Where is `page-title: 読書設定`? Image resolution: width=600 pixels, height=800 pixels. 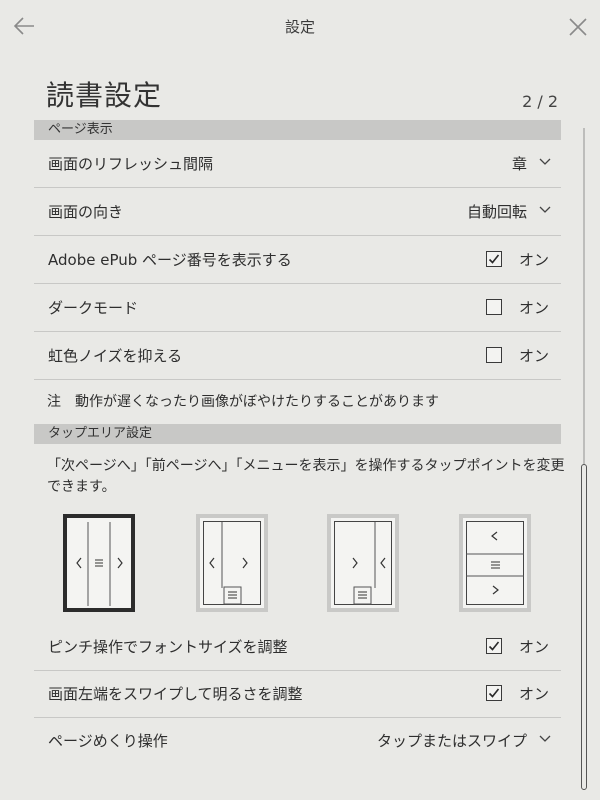
page-title: 読書設定 is located at coordinates (104, 95).